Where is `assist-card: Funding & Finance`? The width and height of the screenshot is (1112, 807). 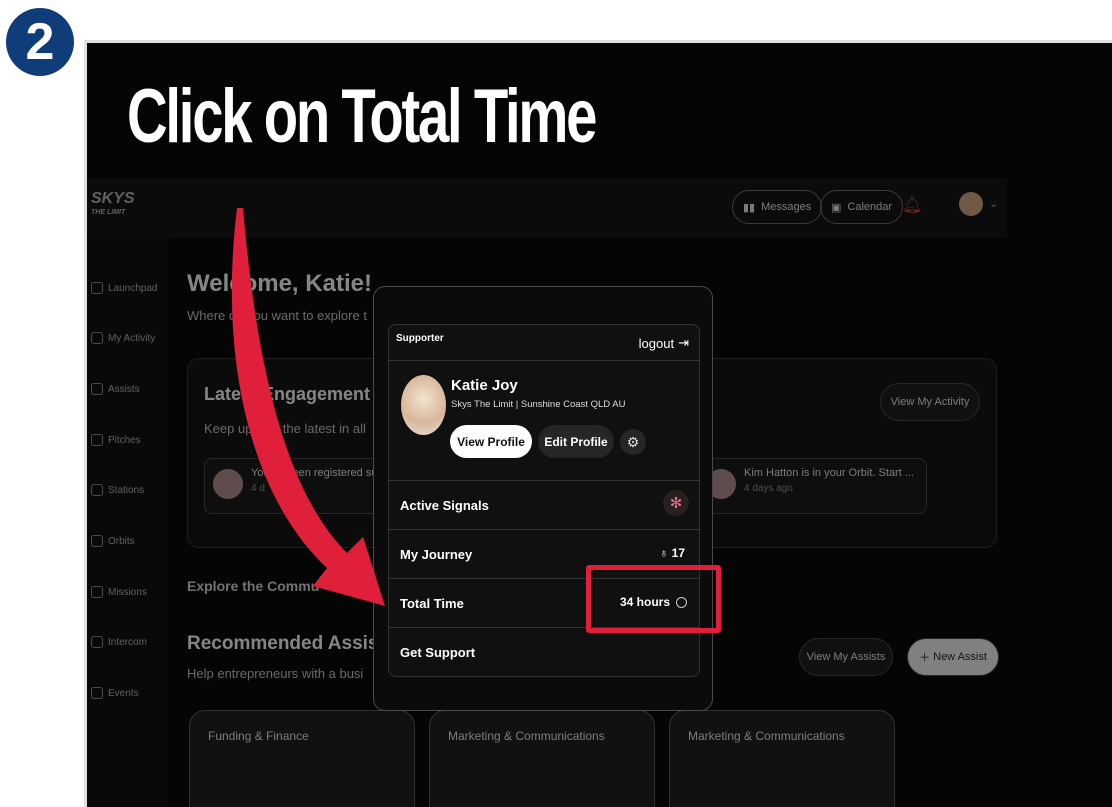
assist-card: Funding & Finance is located at coordinates (302, 758).